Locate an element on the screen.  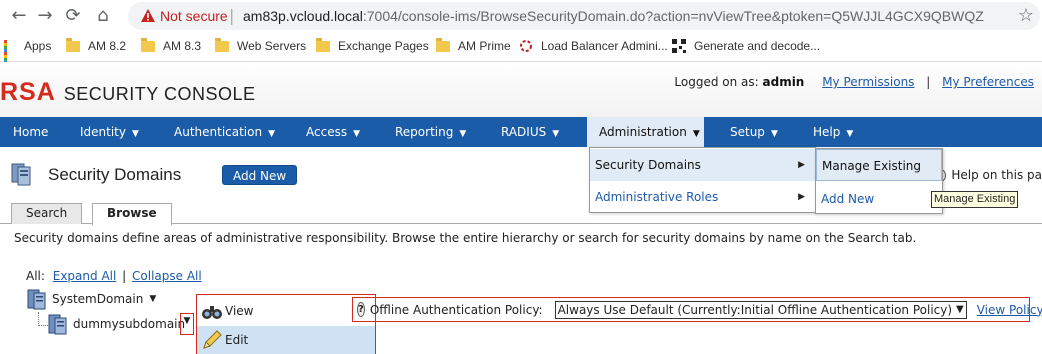
menu-setup: Setup ▼ is located at coordinates (754, 132).